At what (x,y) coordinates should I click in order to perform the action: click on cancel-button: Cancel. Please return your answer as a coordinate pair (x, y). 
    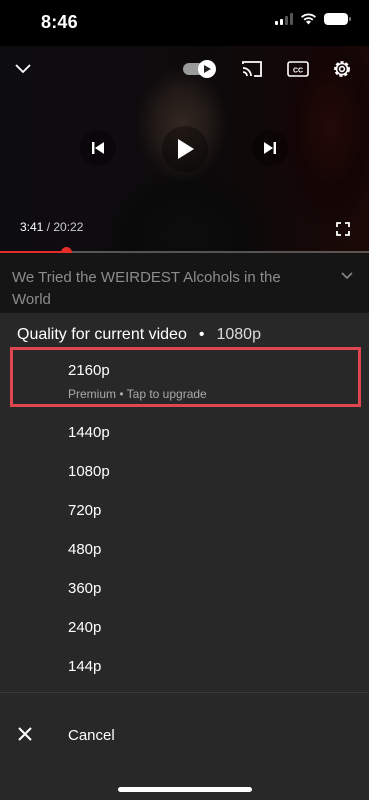
    Looking at the image, I should click on (184, 738).